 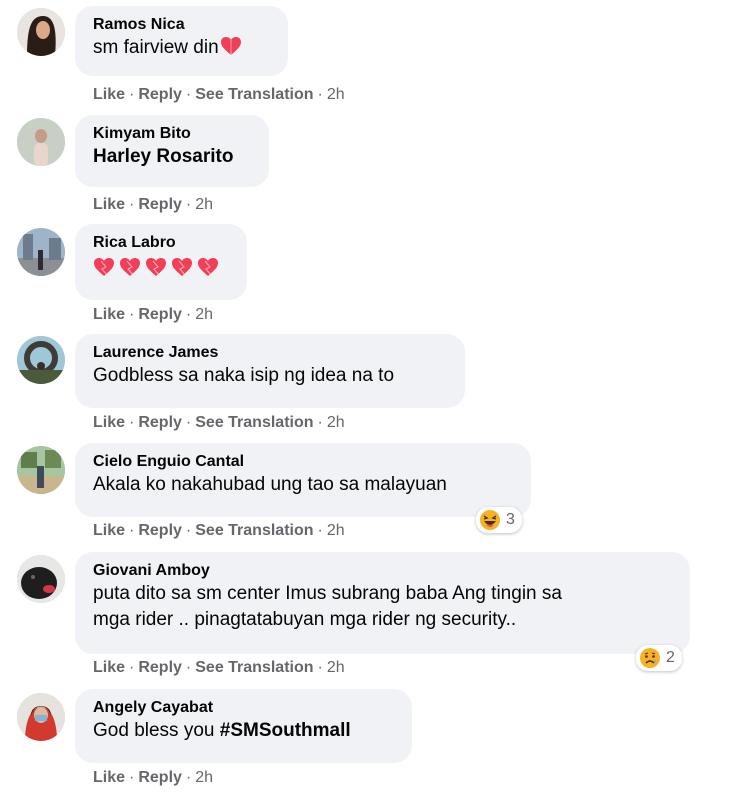 I want to click on commenter-name: Kimyam Bito, so click(x=171, y=134).